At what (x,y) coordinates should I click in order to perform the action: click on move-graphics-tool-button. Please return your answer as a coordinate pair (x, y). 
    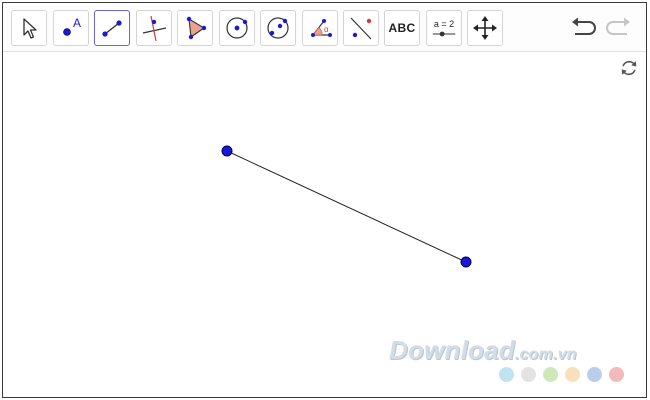
    Looking at the image, I should click on (485, 28).